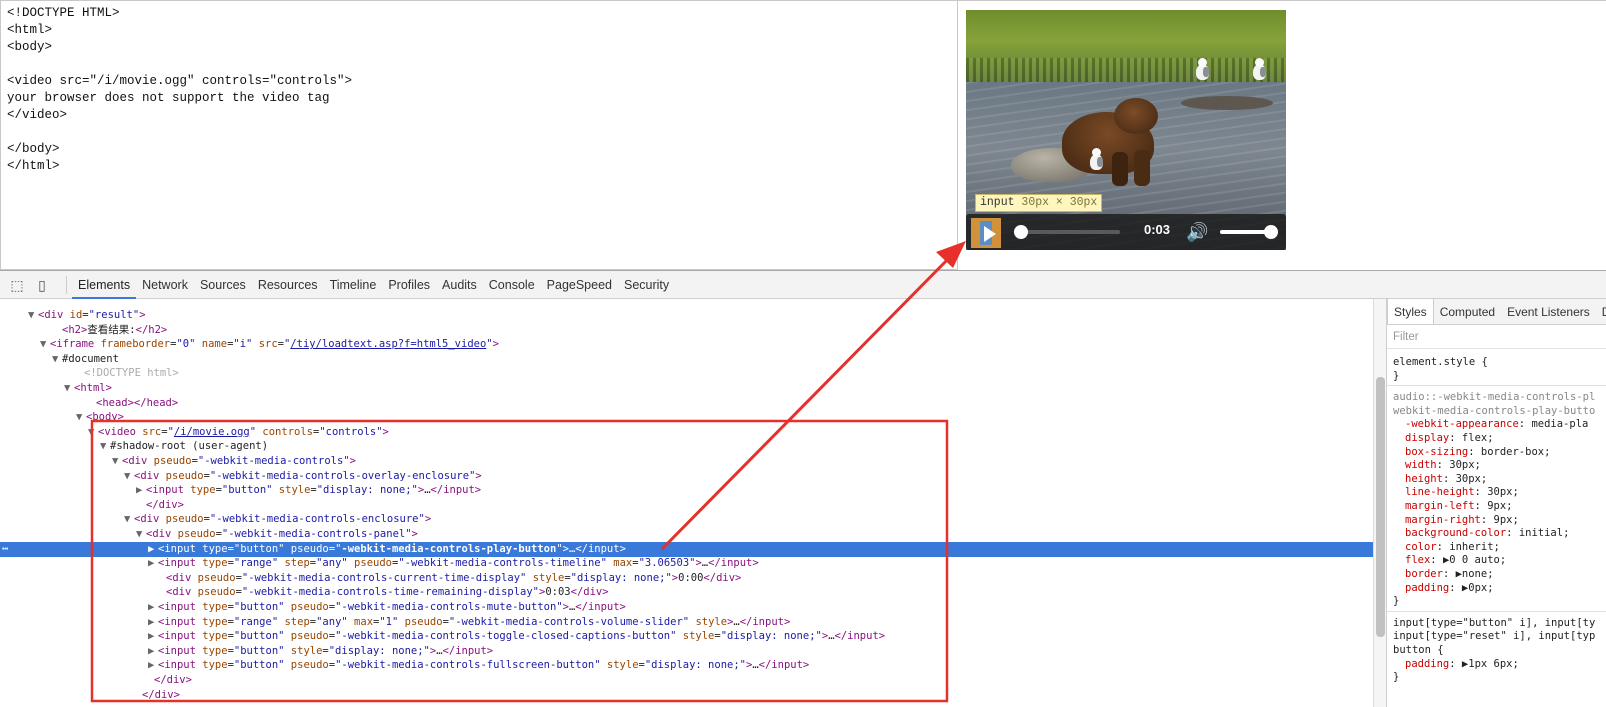  Describe the element at coordinates (686, 330) in the screenshot. I see `dom-node: <h2>查看结果:</h2>` at that location.